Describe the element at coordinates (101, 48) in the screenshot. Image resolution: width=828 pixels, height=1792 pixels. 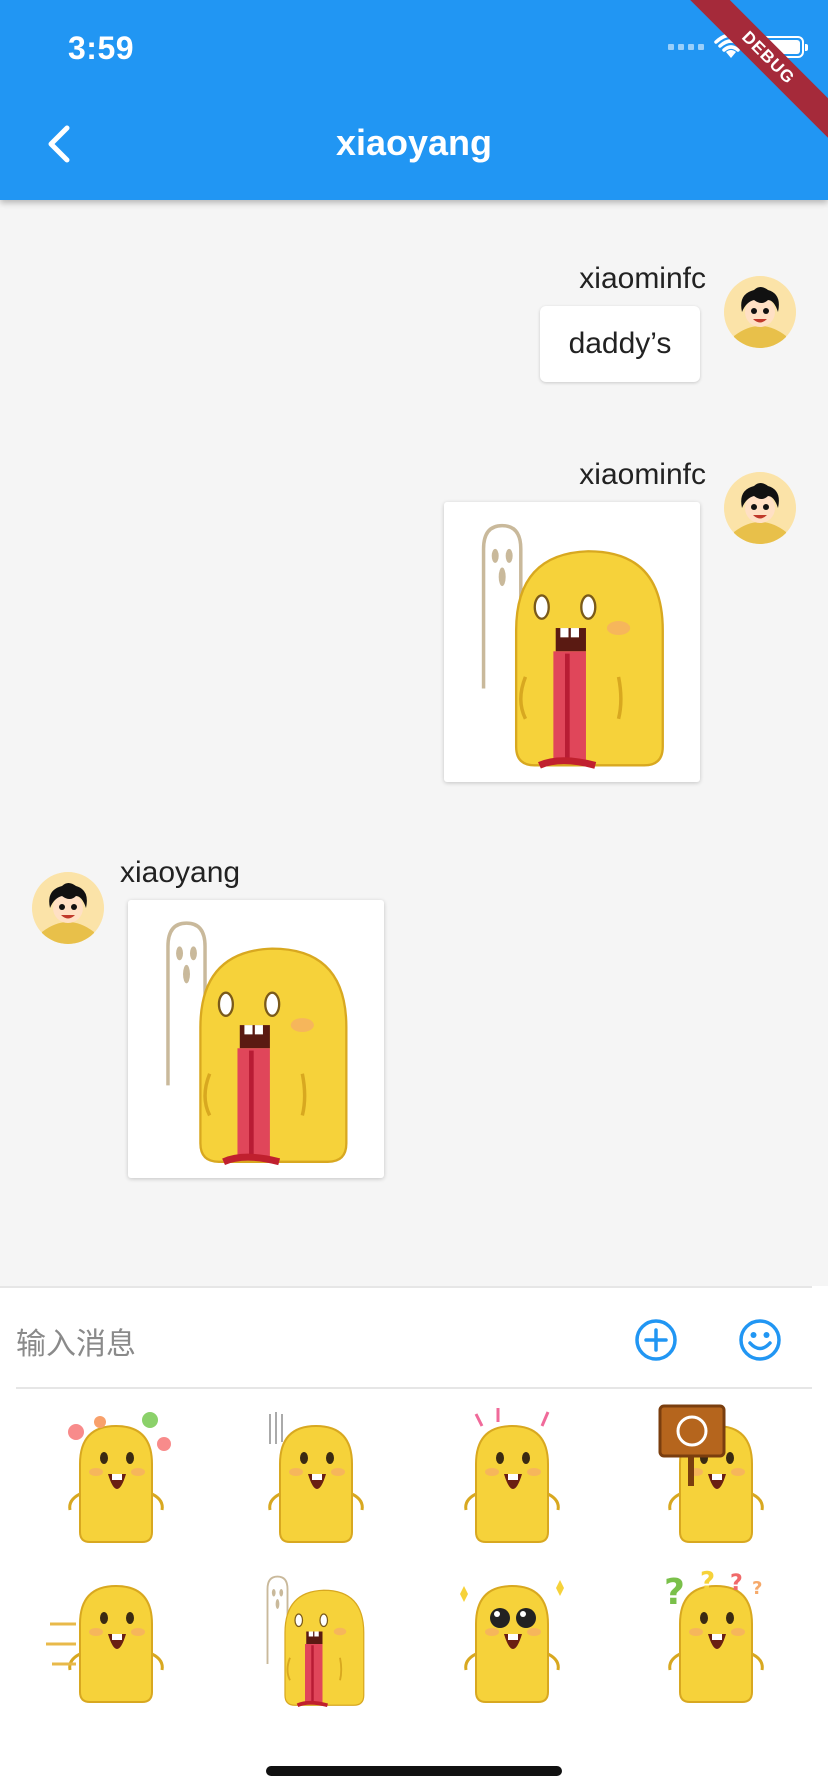
I see `status-time: 3:59` at that location.